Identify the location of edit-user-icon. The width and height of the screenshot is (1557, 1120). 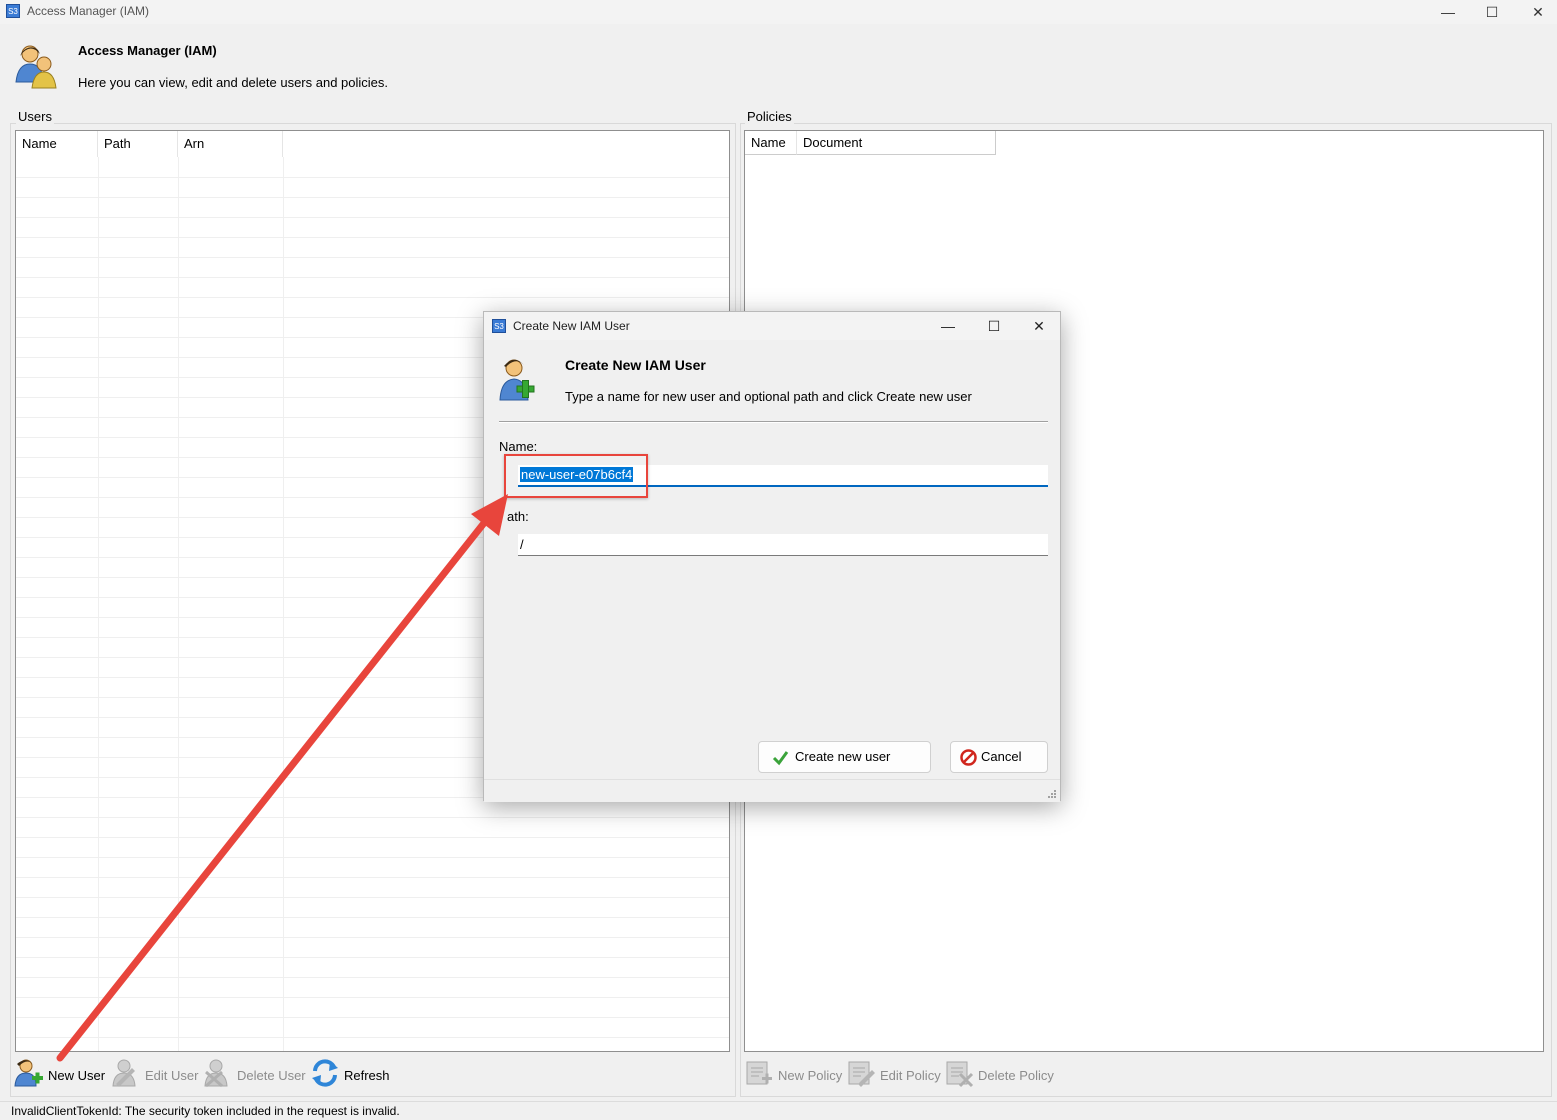
(124, 1073).